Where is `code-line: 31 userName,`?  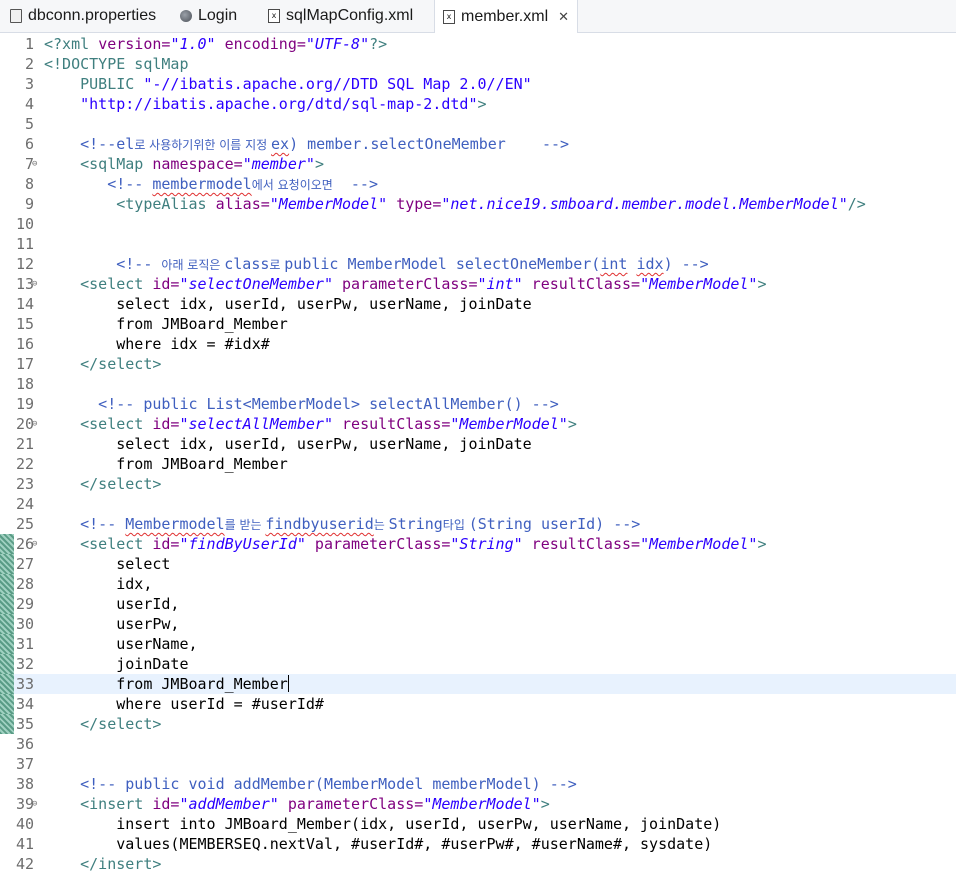
code-line: 31 userName, is located at coordinates (478, 644).